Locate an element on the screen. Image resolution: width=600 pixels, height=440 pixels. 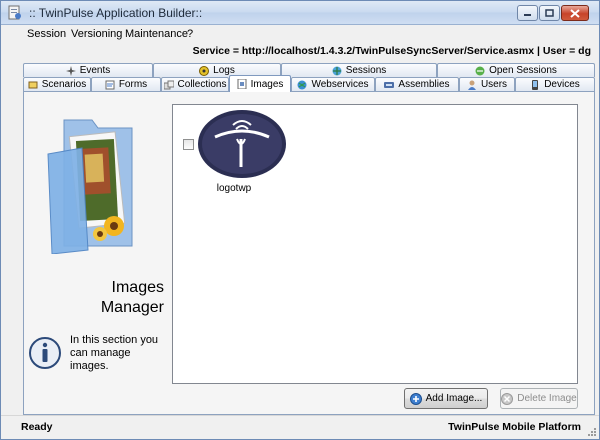
tab-label: Collections is located at coordinates (202, 84).